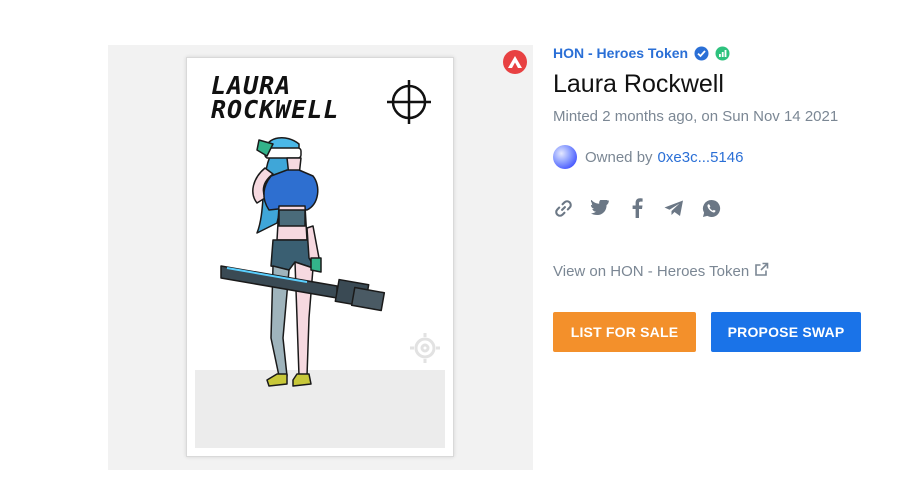 Image resolution: width=914 pixels, height=495 pixels. Describe the element at coordinates (425, 348) in the screenshot. I see `gear-watermark-icon` at that location.